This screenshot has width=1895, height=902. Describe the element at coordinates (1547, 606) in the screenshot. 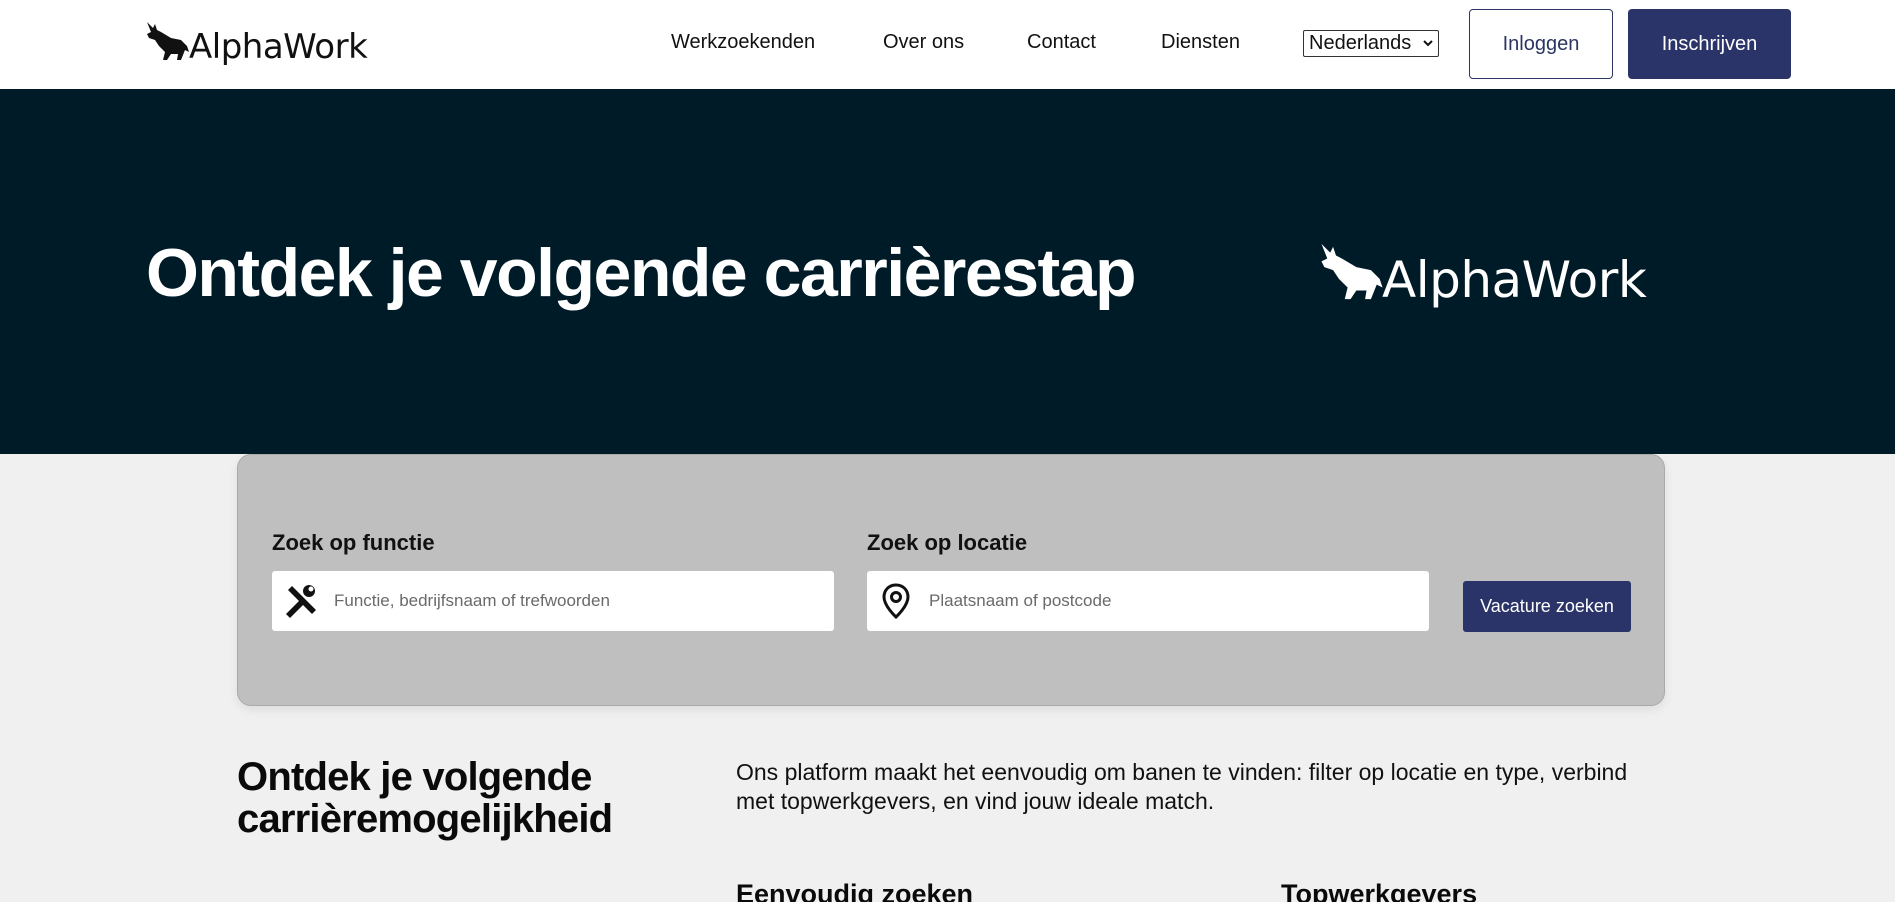

I see `search-vacancies-button: Vacature zoeken` at that location.